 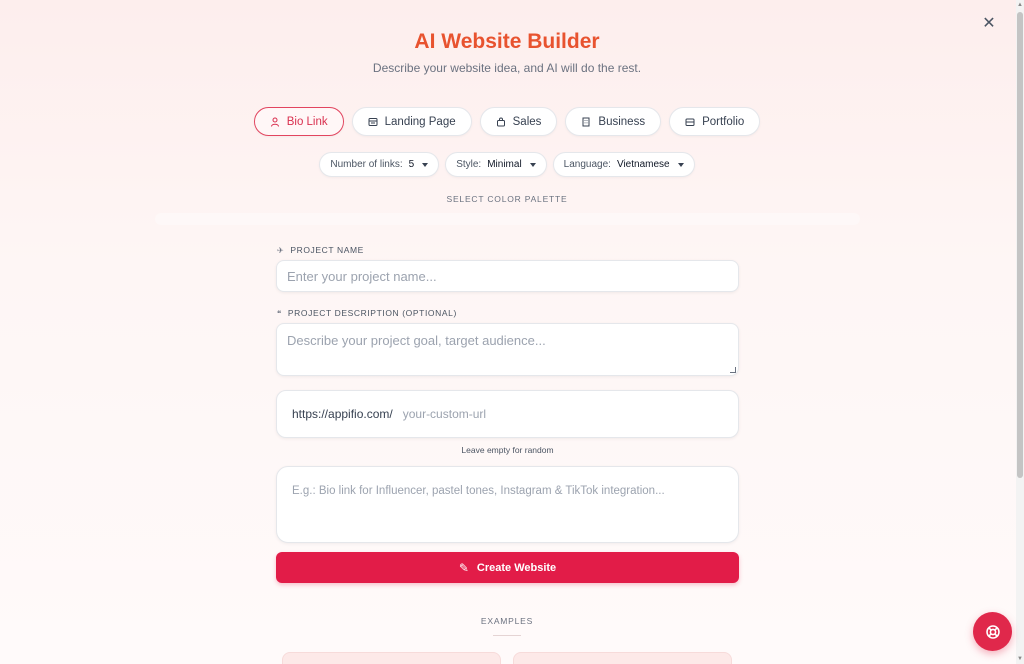 What do you see at coordinates (372, 313) in the screenshot?
I see `project-description-label-text: PROJECT DESCRIPTION (OPTIONAL)` at bounding box center [372, 313].